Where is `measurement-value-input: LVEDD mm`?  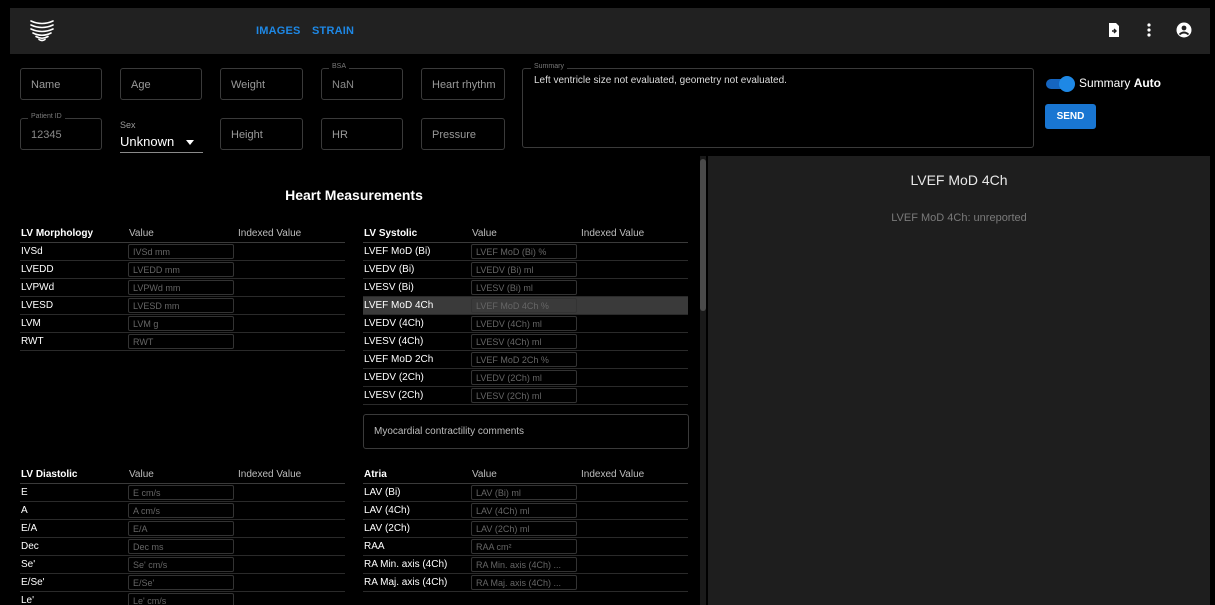 measurement-value-input: LVEDD mm is located at coordinates (181, 269).